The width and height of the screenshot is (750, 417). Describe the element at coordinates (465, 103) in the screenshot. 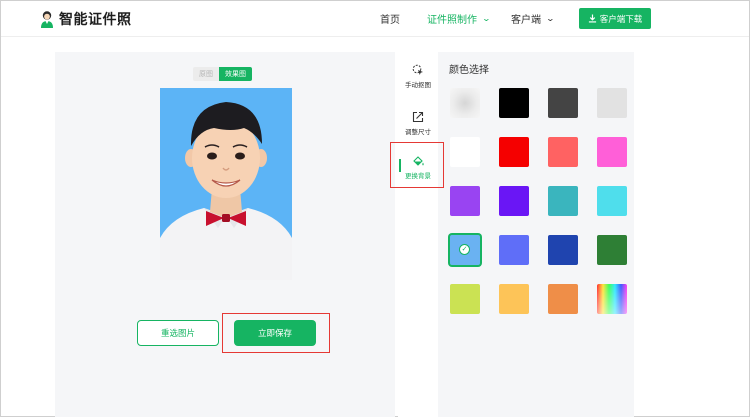

I see `color-swatch-transparent` at that location.